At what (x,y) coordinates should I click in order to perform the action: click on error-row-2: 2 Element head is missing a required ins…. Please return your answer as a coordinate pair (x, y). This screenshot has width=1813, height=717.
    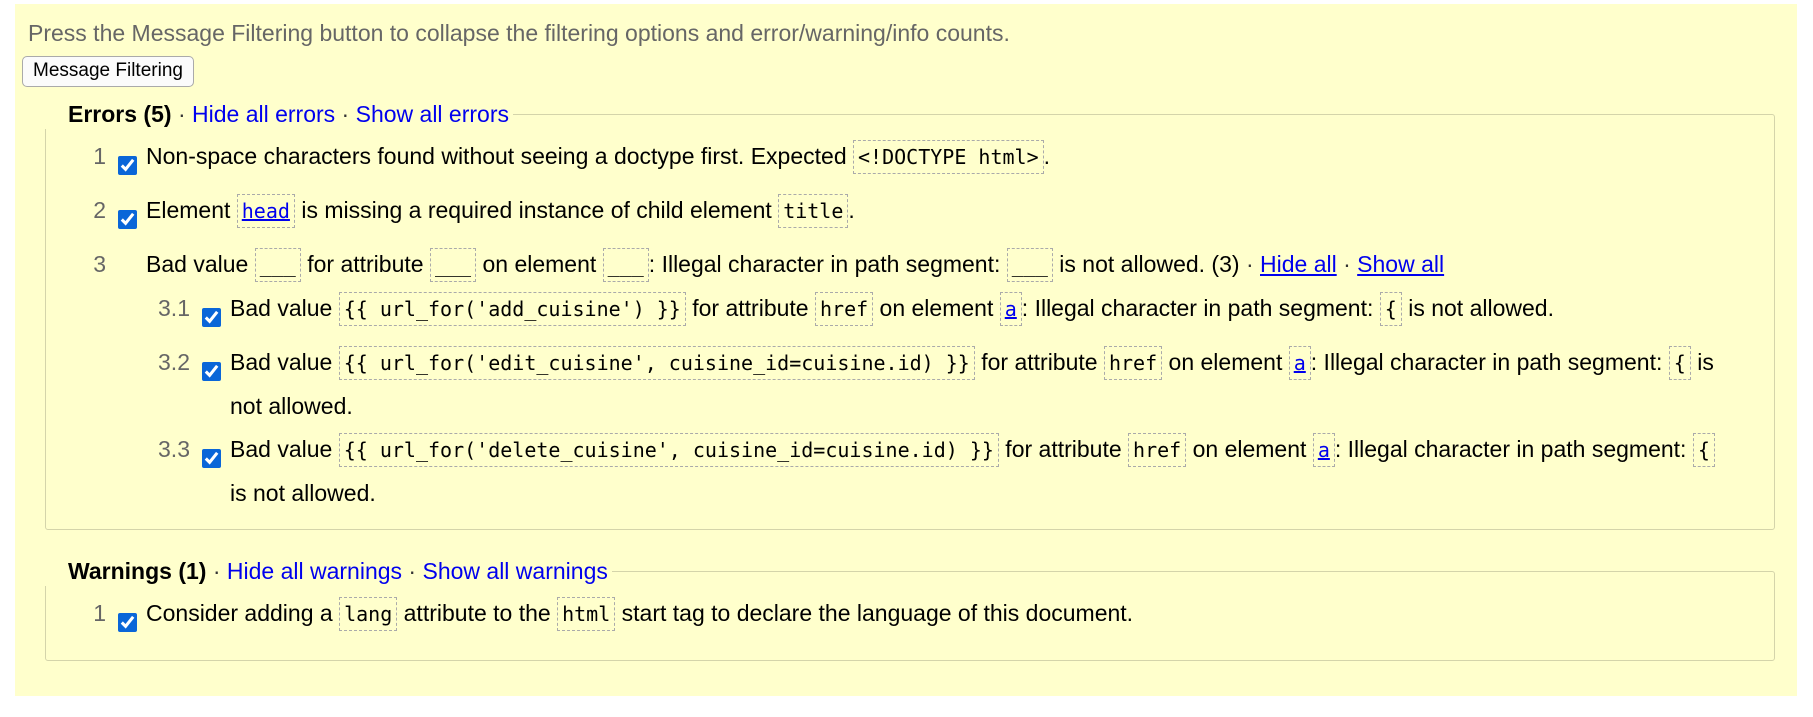
    Looking at the image, I should click on (910, 216).